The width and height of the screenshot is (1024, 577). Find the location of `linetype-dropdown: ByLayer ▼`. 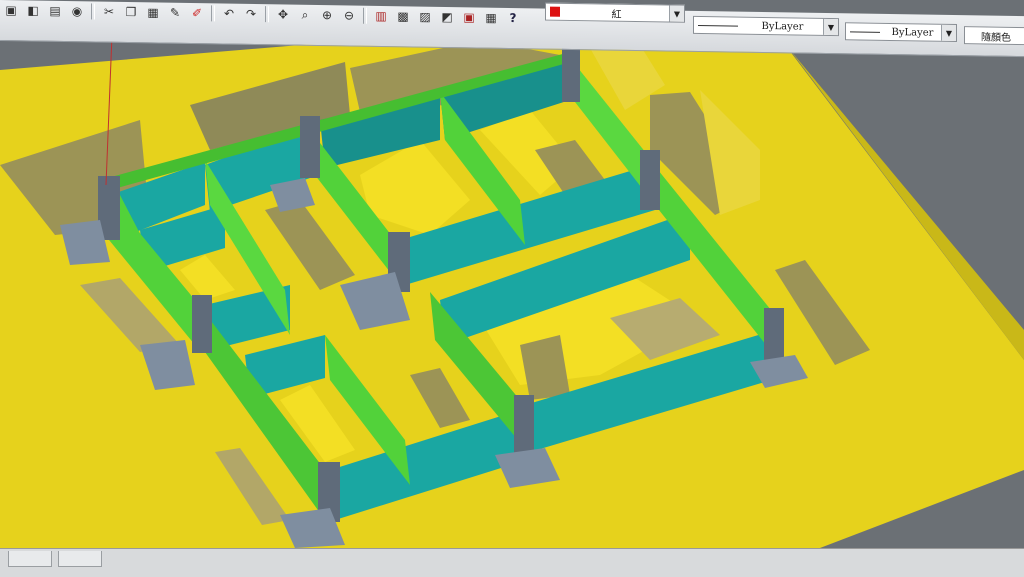

linetype-dropdown: ByLayer ▼ is located at coordinates (766, 26).